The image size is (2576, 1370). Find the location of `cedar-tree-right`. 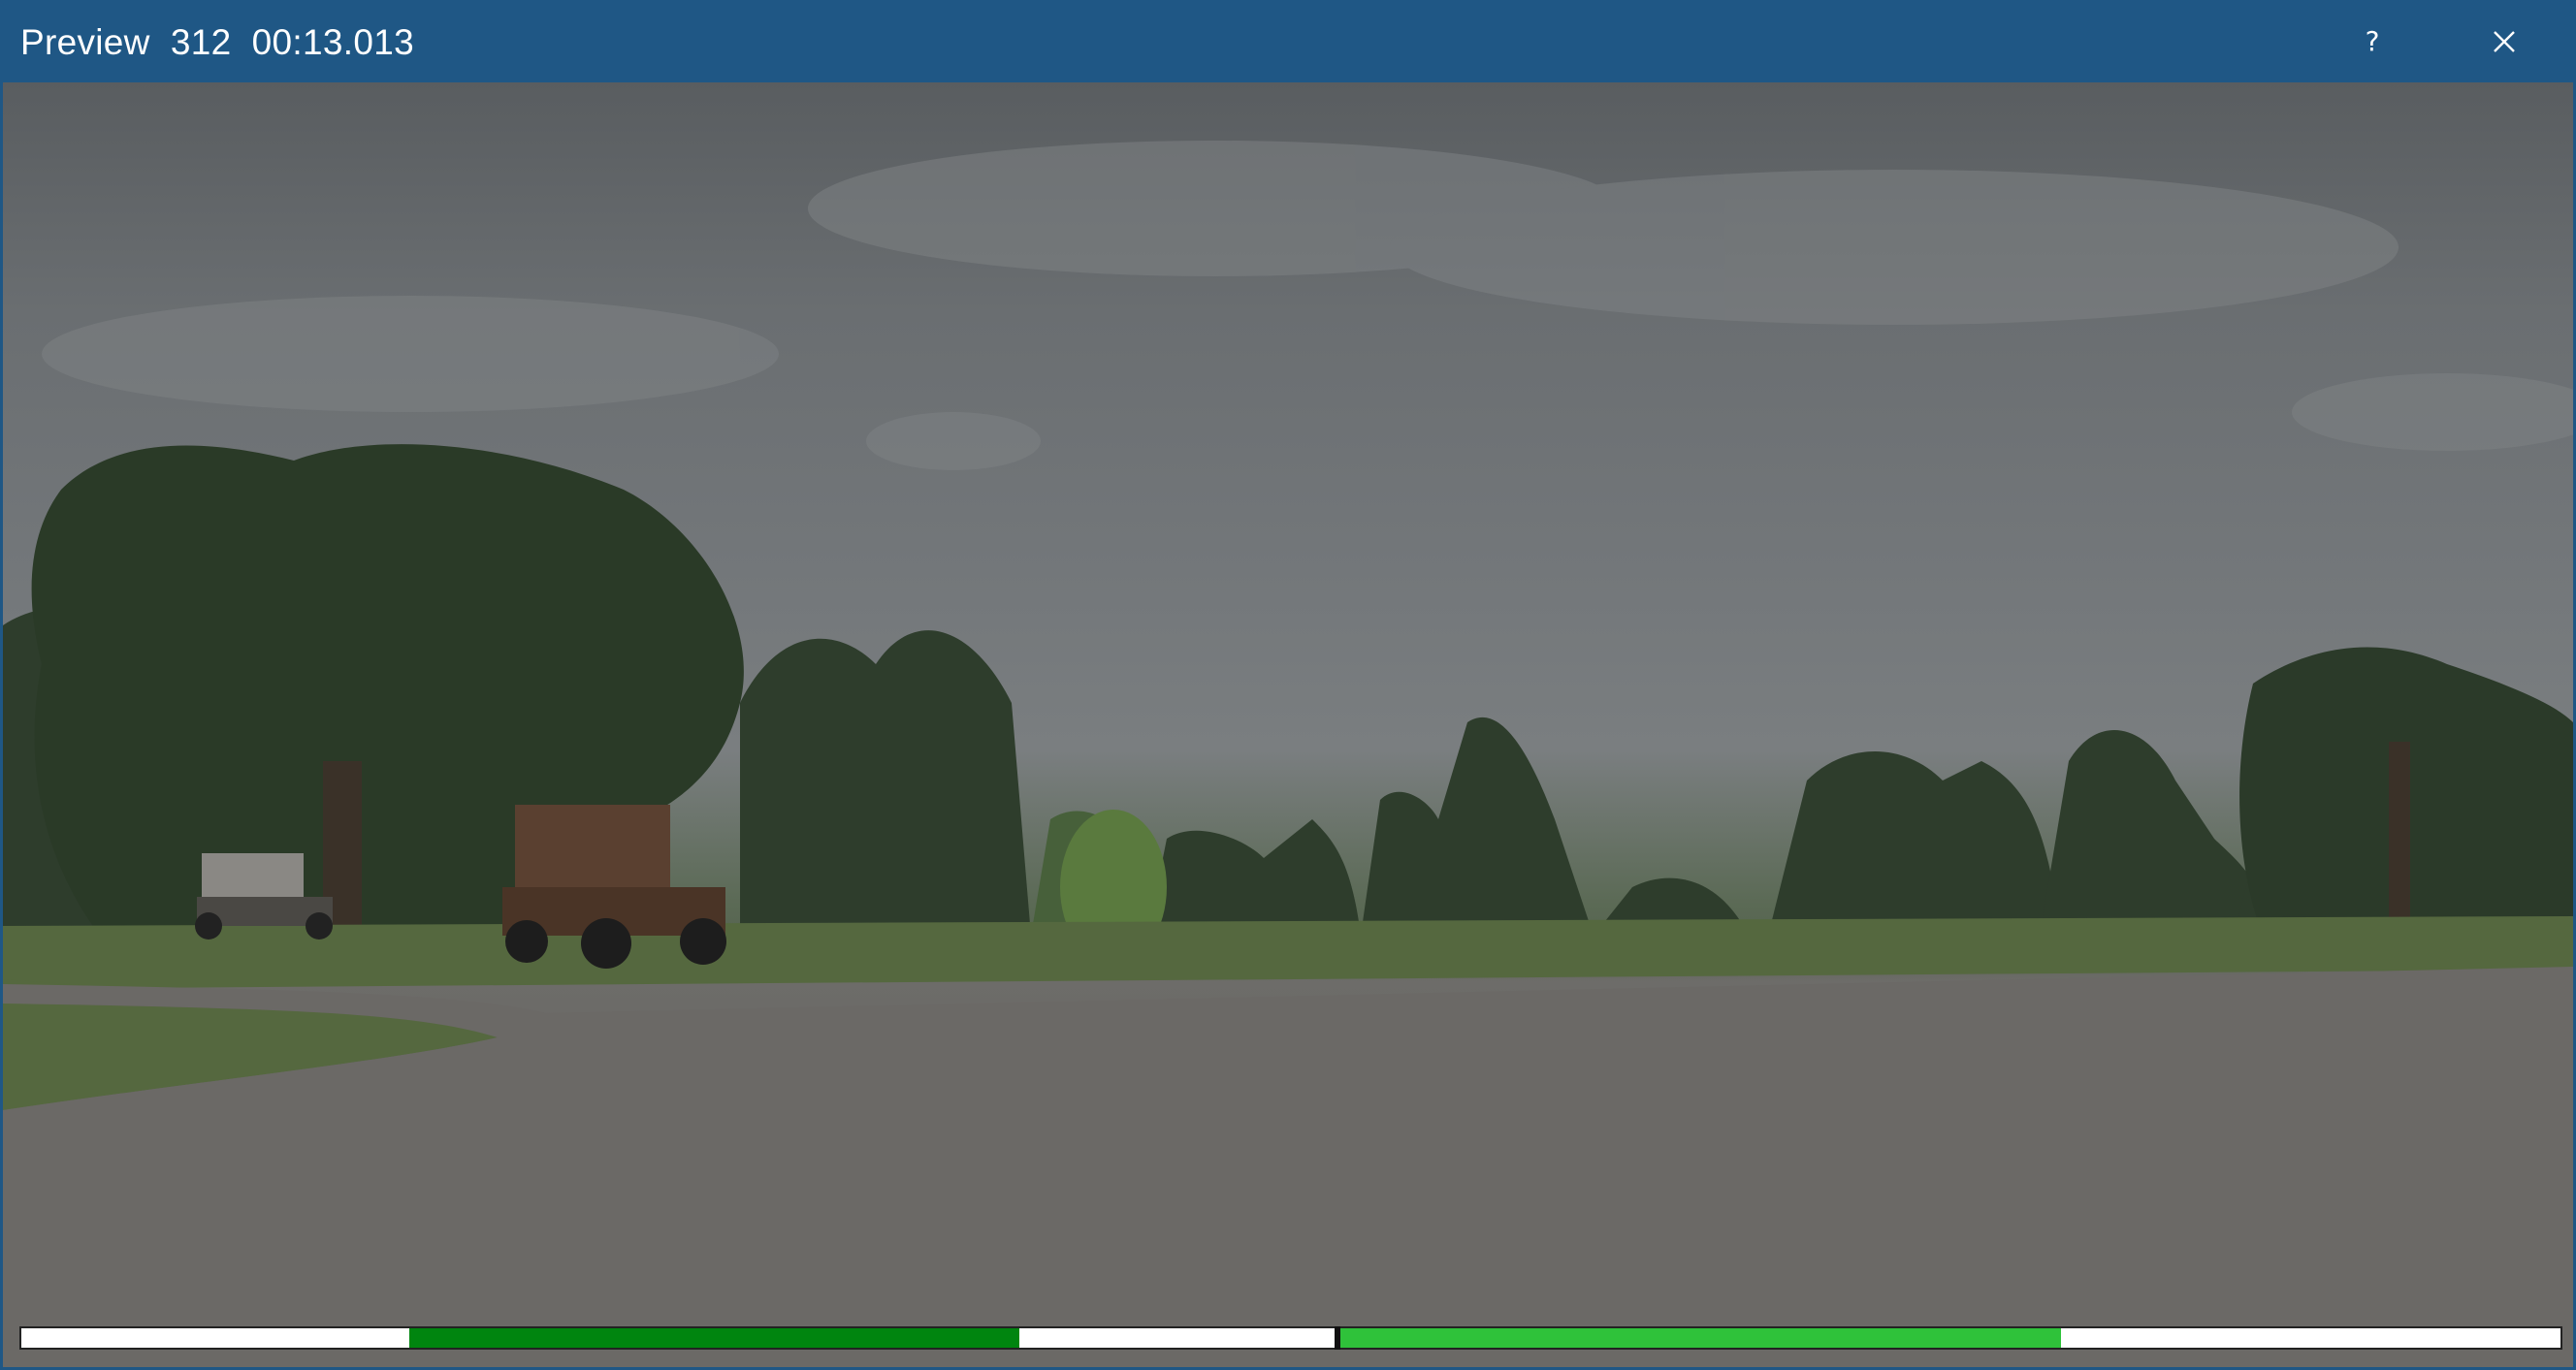

cedar-tree-right is located at coordinates (2406, 791).